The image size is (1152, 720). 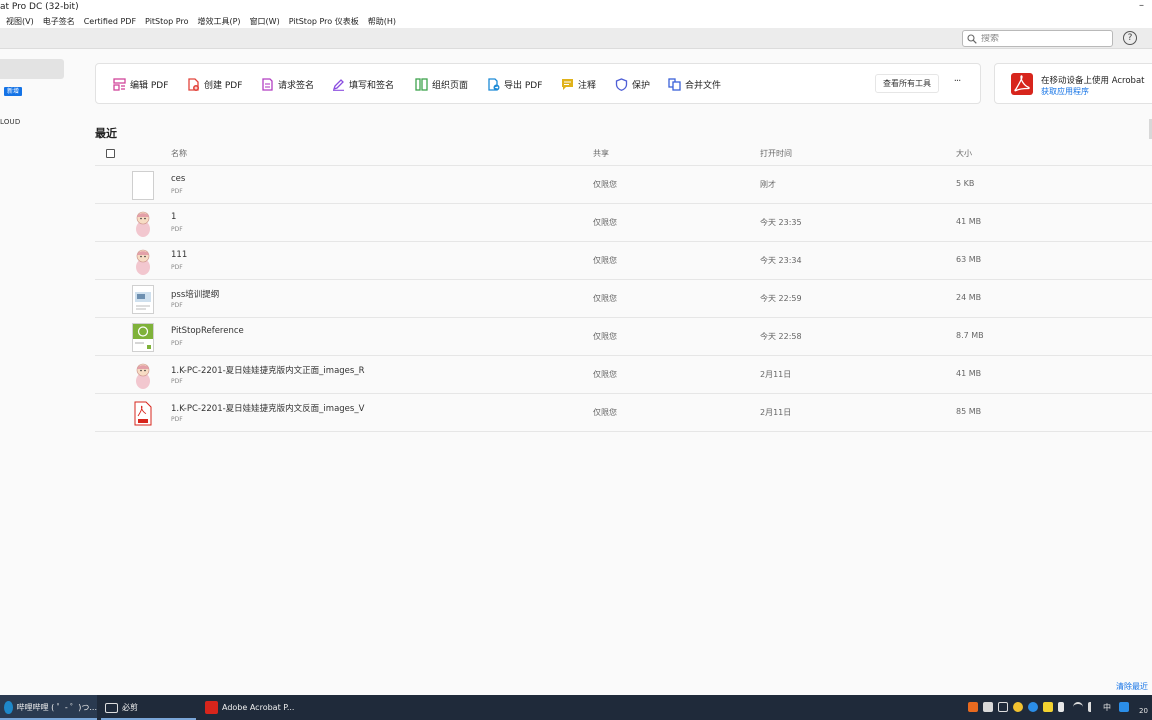 I want to click on tool-combine-files: 合并文件, so click(x=694, y=84).